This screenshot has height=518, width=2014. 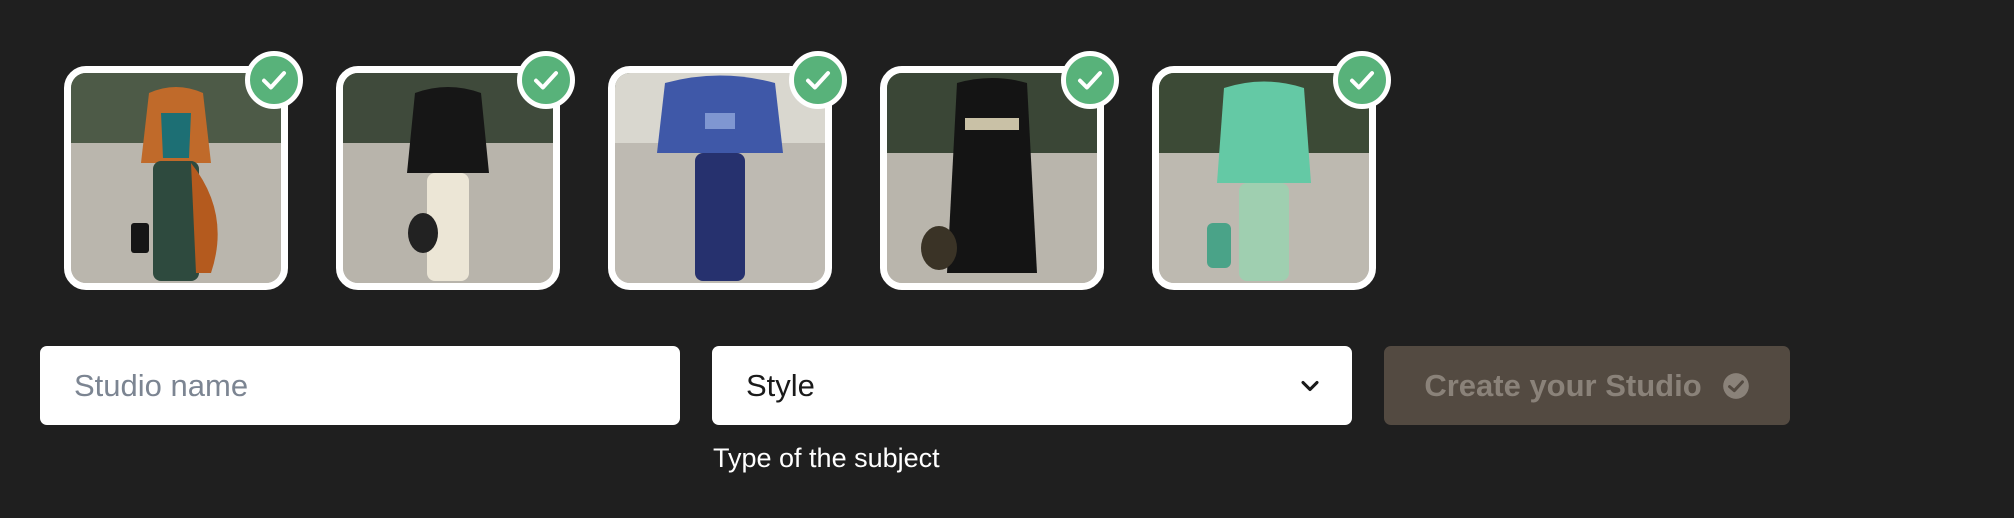 What do you see at coordinates (780, 385) in the screenshot?
I see `style-select-value: Style` at bounding box center [780, 385].